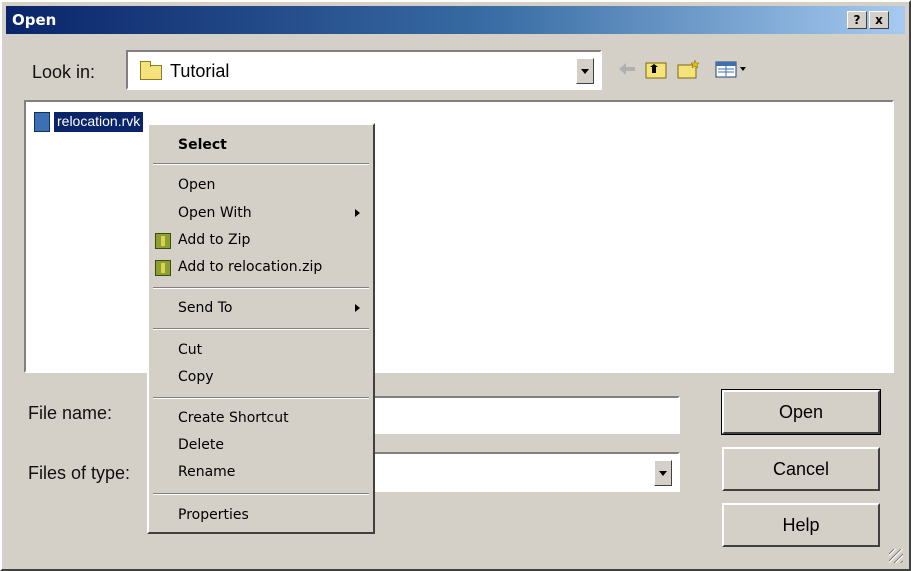  I want to click on resize-grip, so click(896, 556).